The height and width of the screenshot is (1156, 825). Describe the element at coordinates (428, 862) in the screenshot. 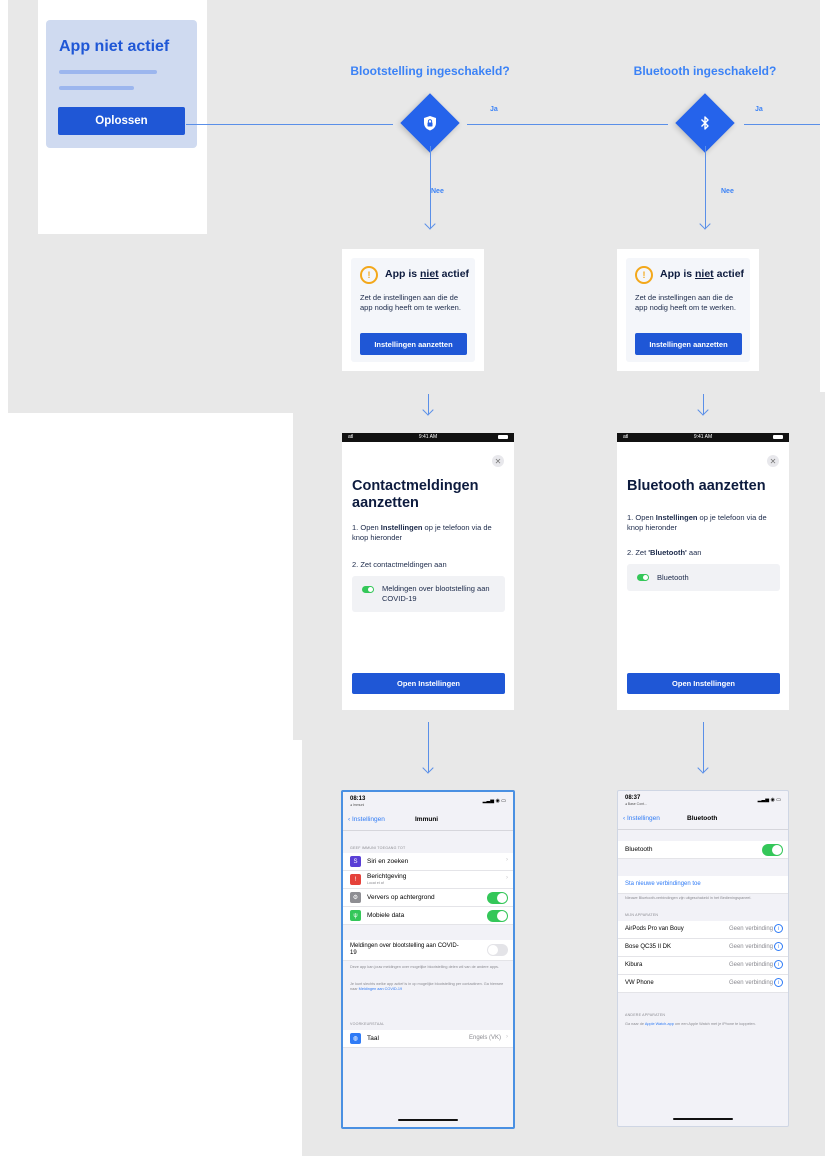

I see `settings-row-siri: S Siri en zoeken ›` at that location.